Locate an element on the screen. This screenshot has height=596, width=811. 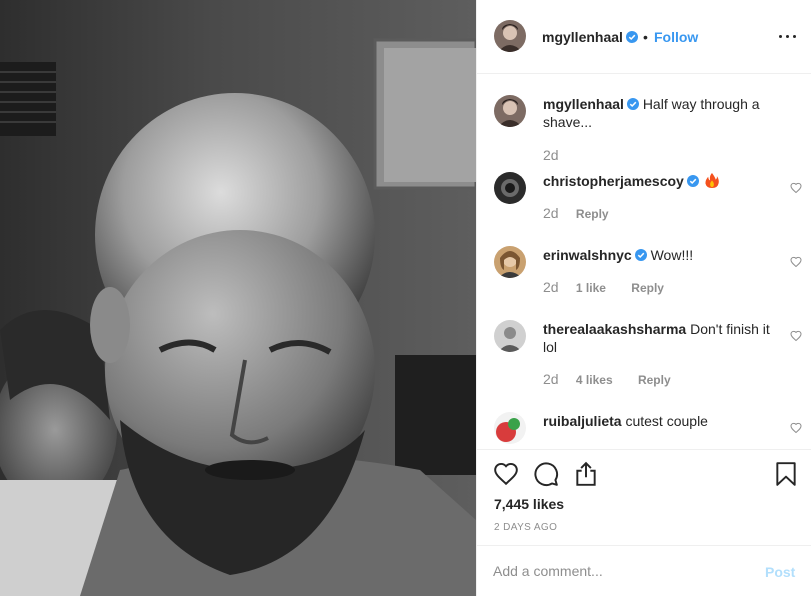
comment-meta: 2d 1 like Reply is located at coordinates (614, 287).